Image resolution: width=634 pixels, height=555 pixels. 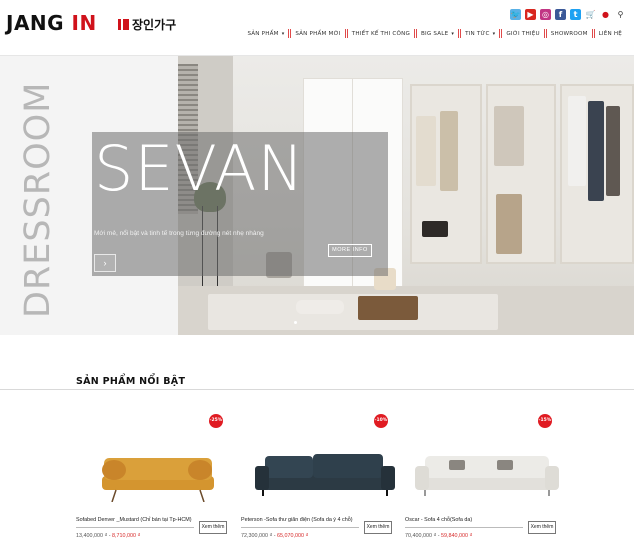 I want to click on nav-item: GIỚI THIỆU, so click(x=522, y=34).